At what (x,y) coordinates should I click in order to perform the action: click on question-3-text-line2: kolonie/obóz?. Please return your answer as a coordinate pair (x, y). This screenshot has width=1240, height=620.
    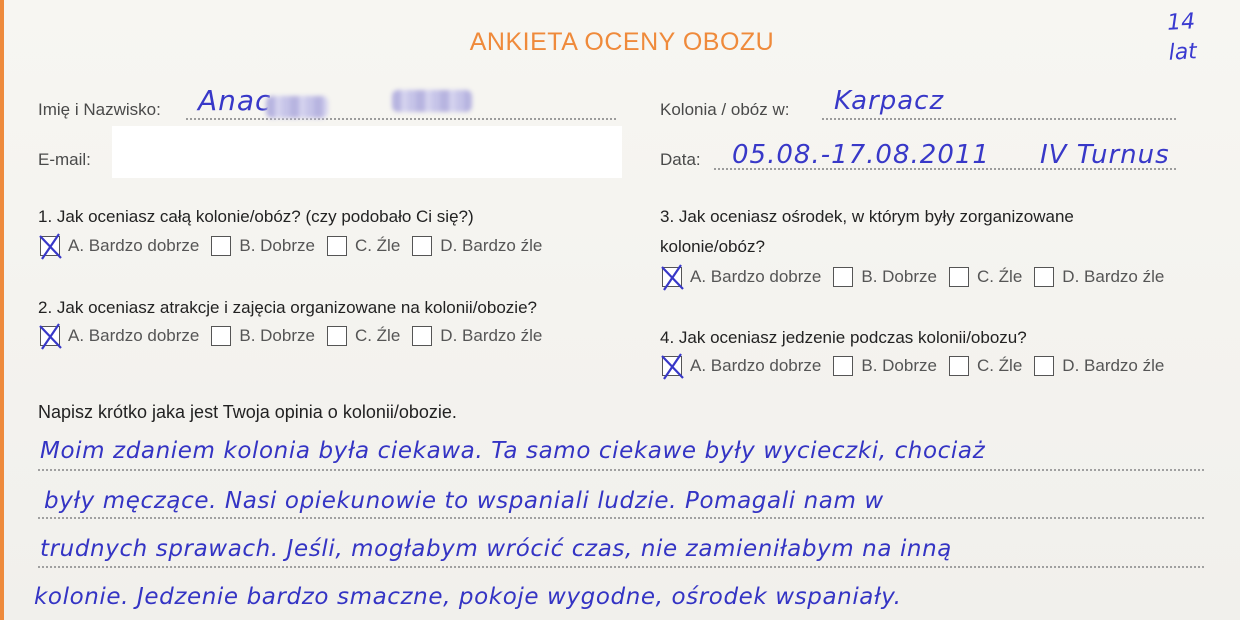
    Looking at the image, I should click on (712, 246).